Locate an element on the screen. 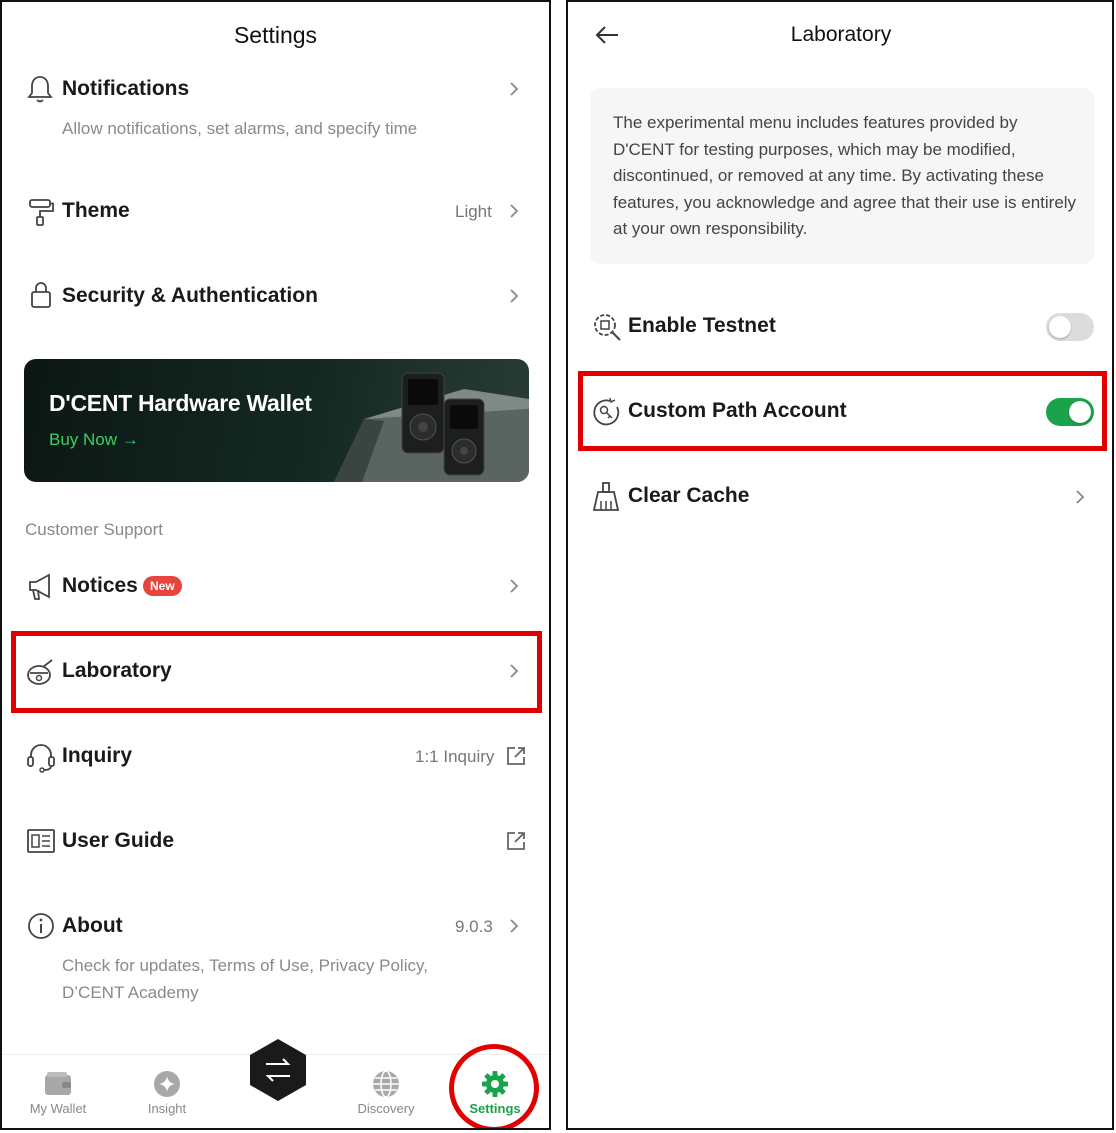 This screenshot has height=1133, width=1116. theme-value: Light is located at coordinates (473, 211).